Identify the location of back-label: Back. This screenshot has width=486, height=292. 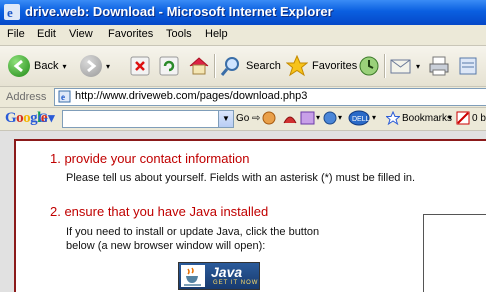
(46, 66).